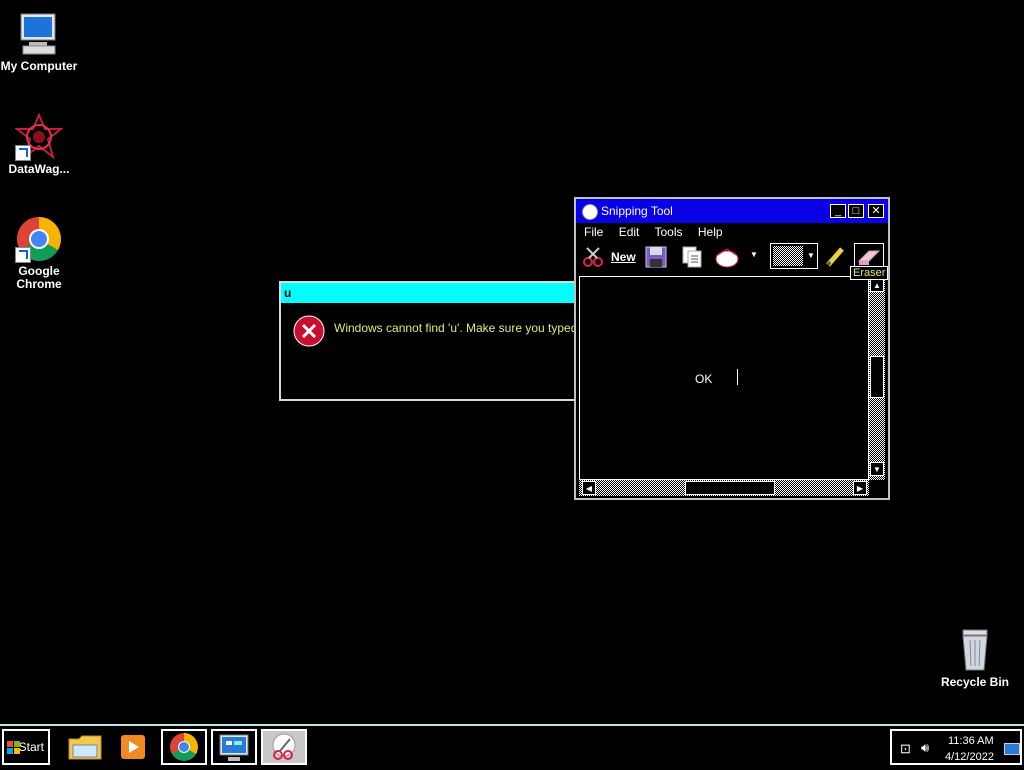 The width and height of the screenshot is (1024, 770). Describe the element at coordinates (869, 257) in the screenshot. I see `eraser-icon` at that location.